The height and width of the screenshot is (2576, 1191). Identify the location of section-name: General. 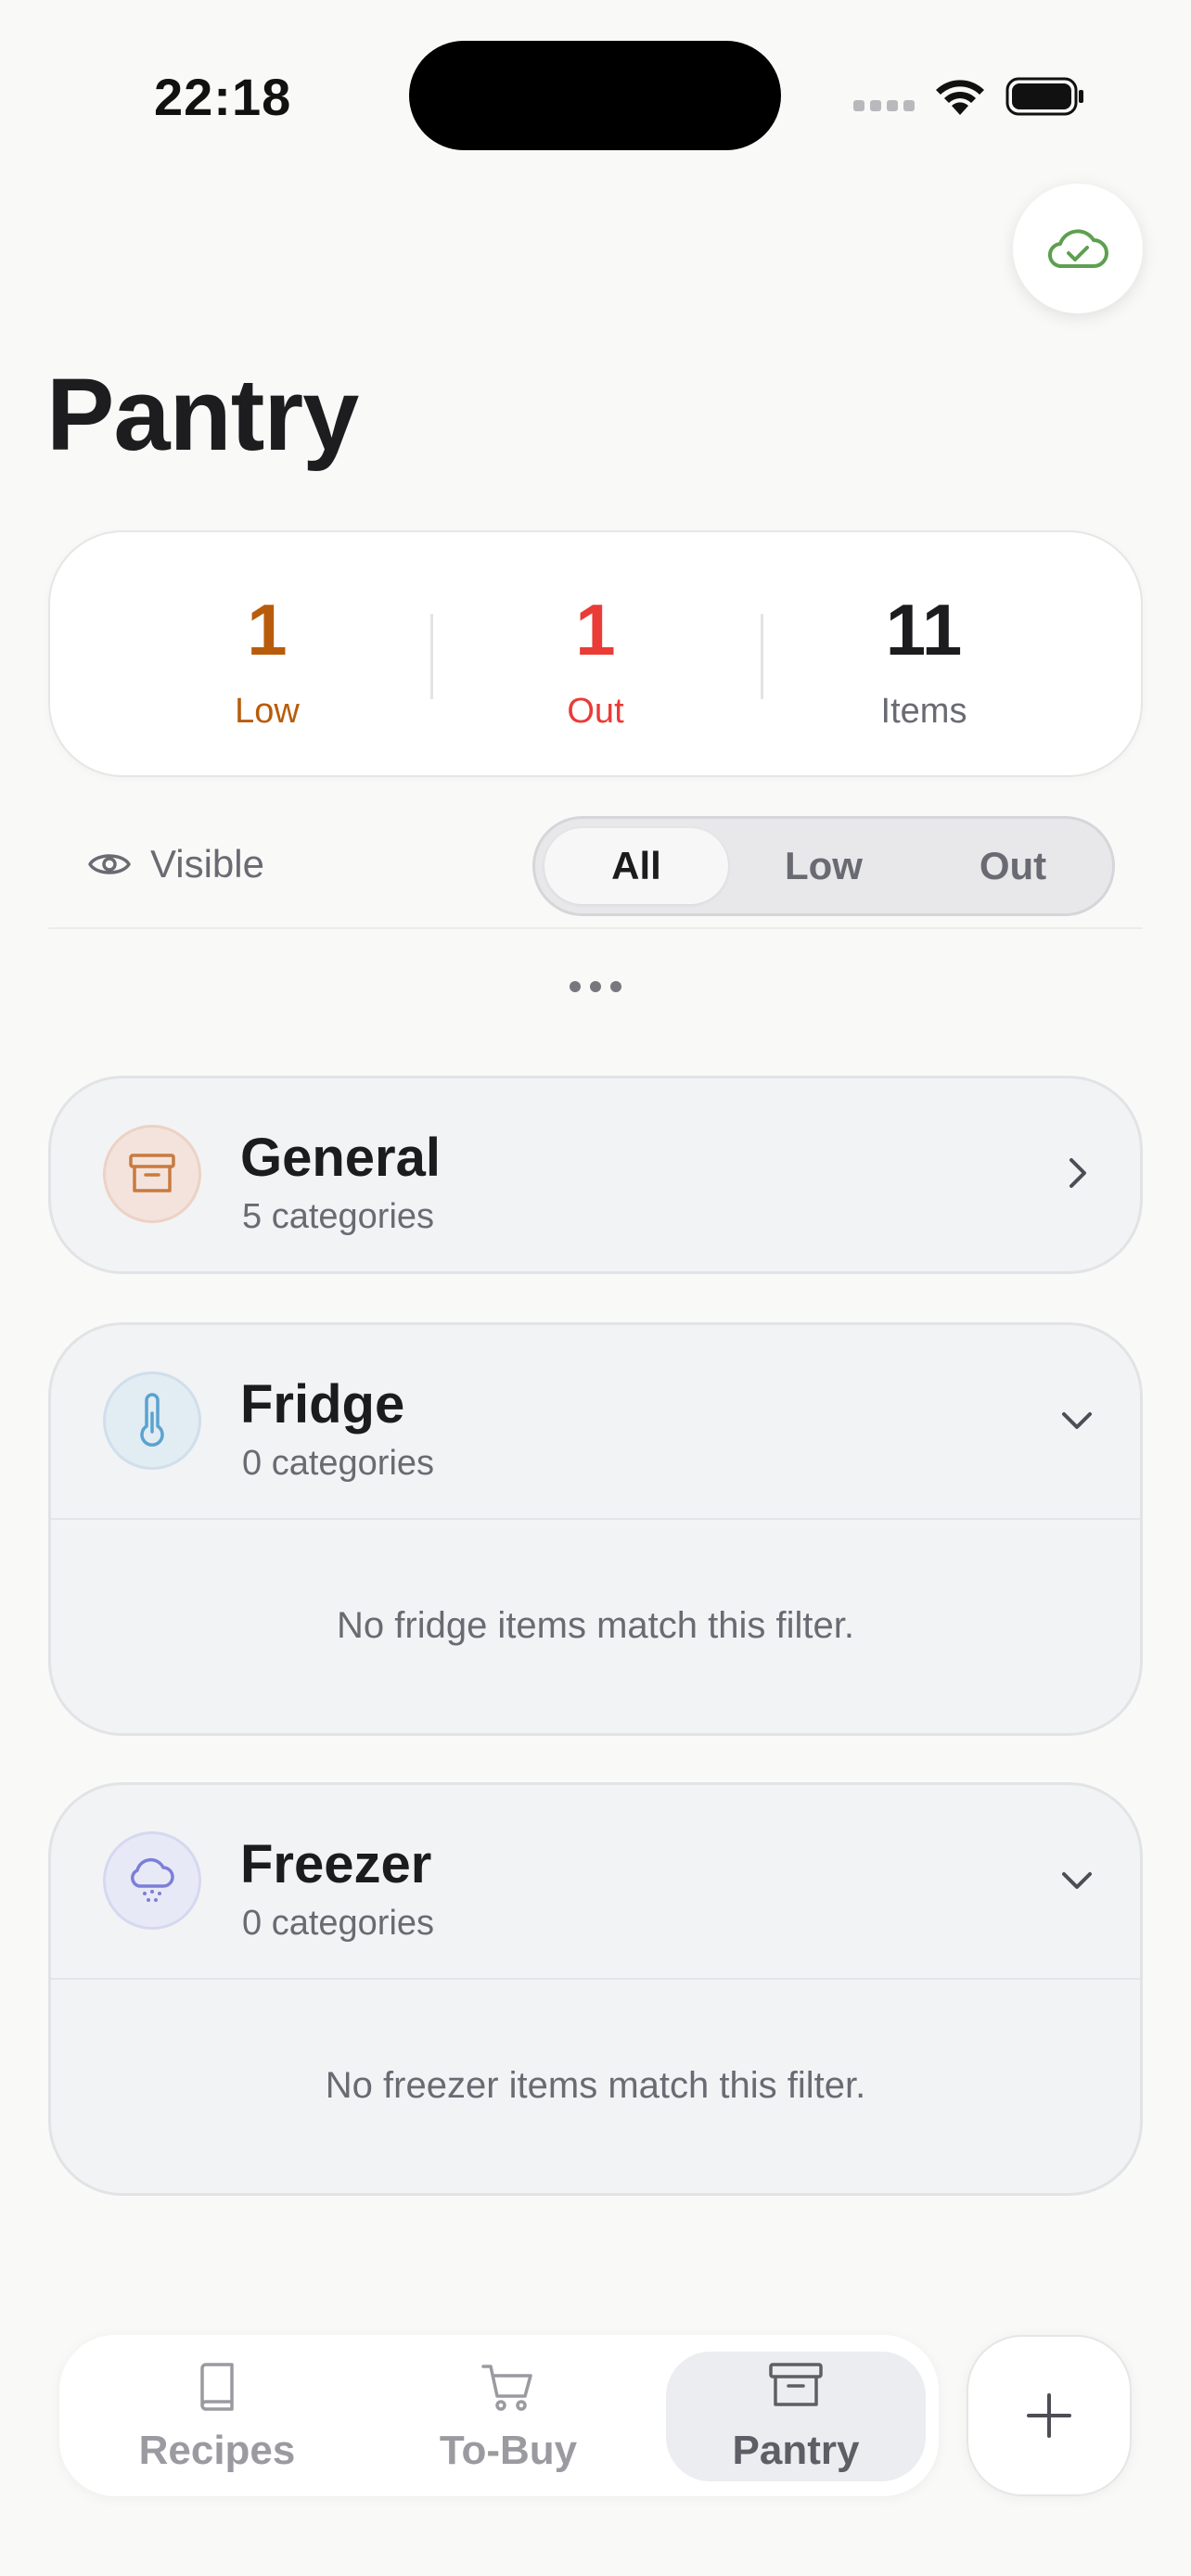
(340, 1158).